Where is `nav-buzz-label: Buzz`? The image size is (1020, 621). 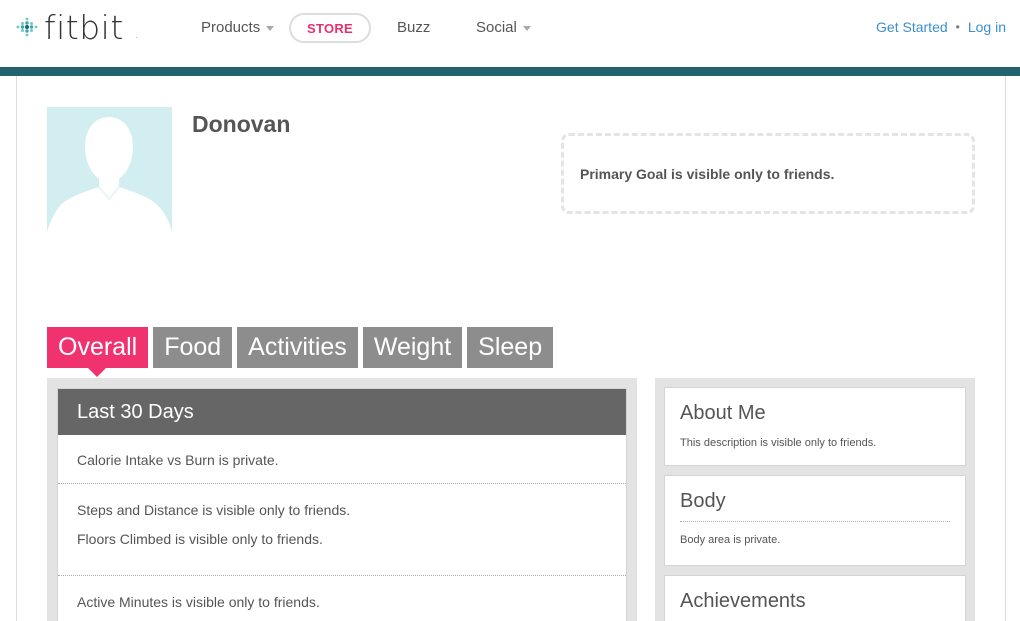
nav-buzz-label: Buzz is located at coordinates (414, 27).